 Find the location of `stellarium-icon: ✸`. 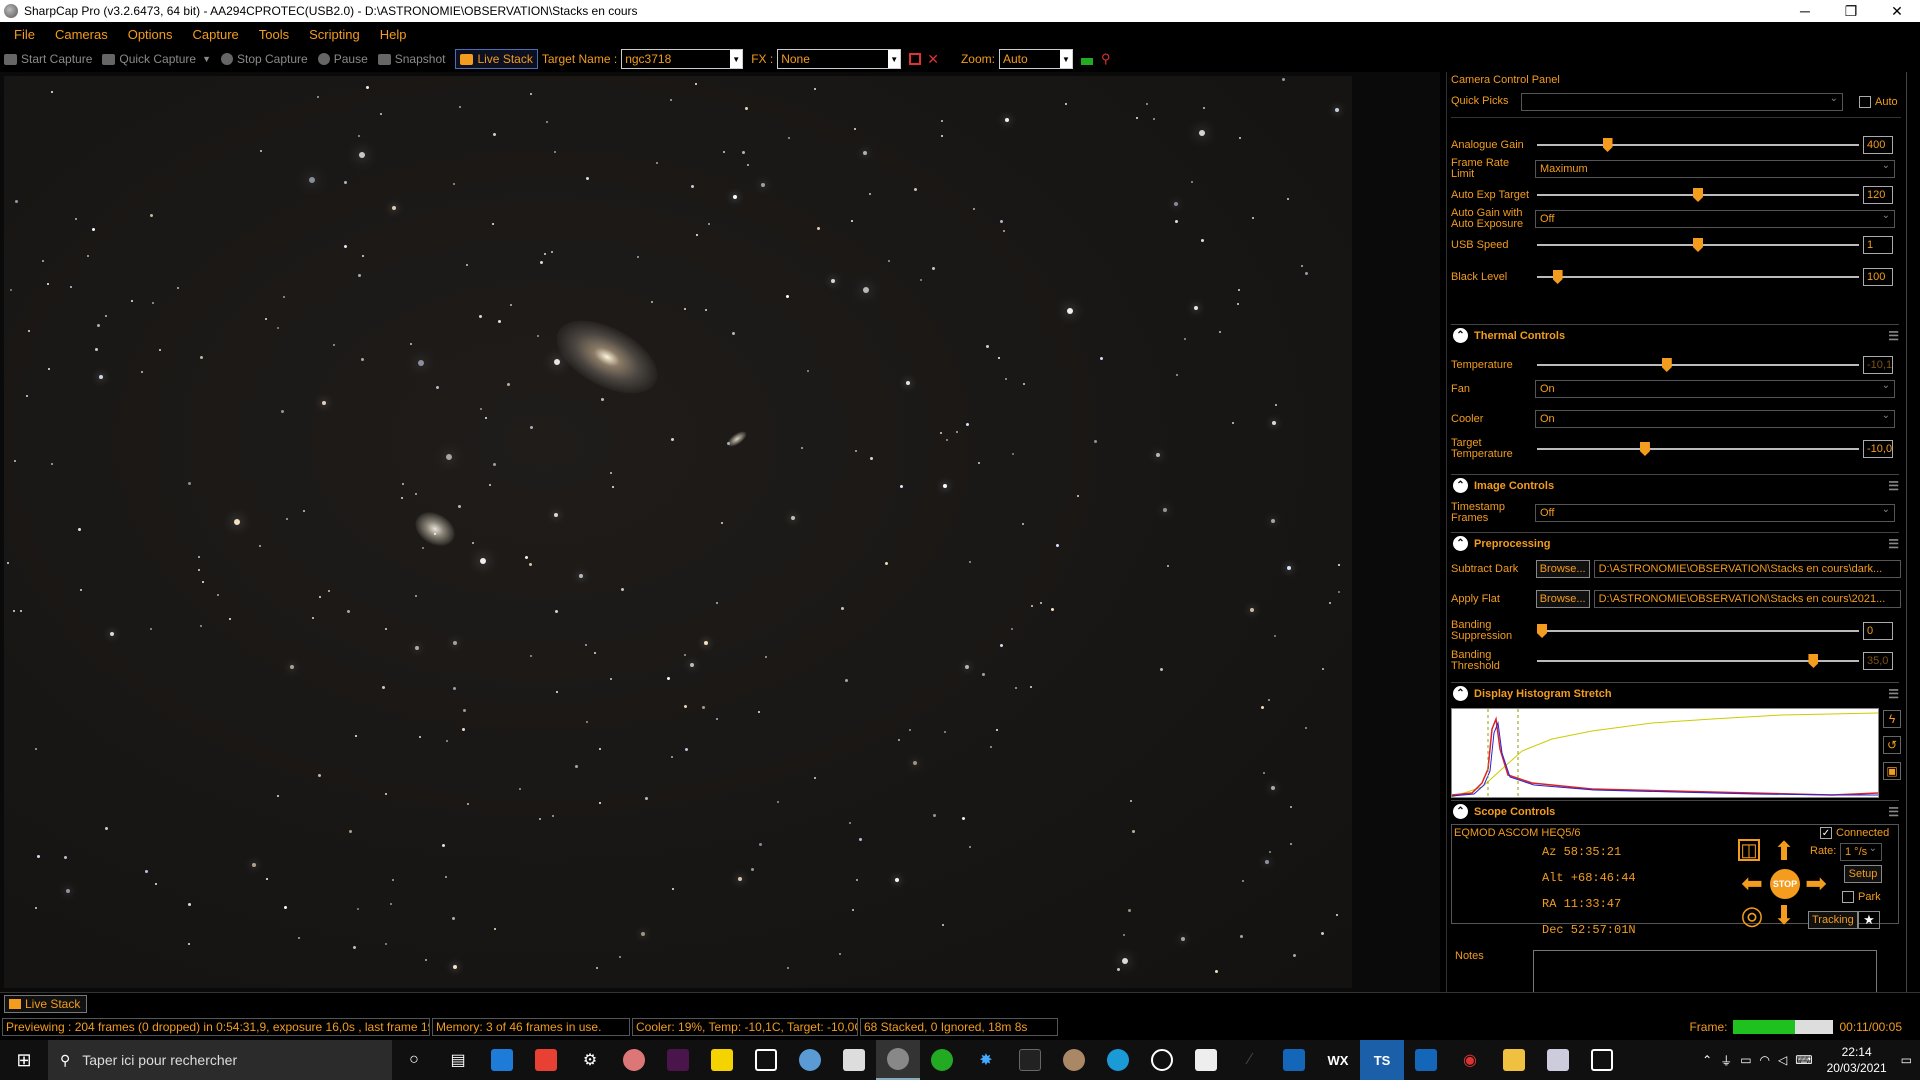

stellarium-icon: ✸ is located at coordinates (986, 1060).